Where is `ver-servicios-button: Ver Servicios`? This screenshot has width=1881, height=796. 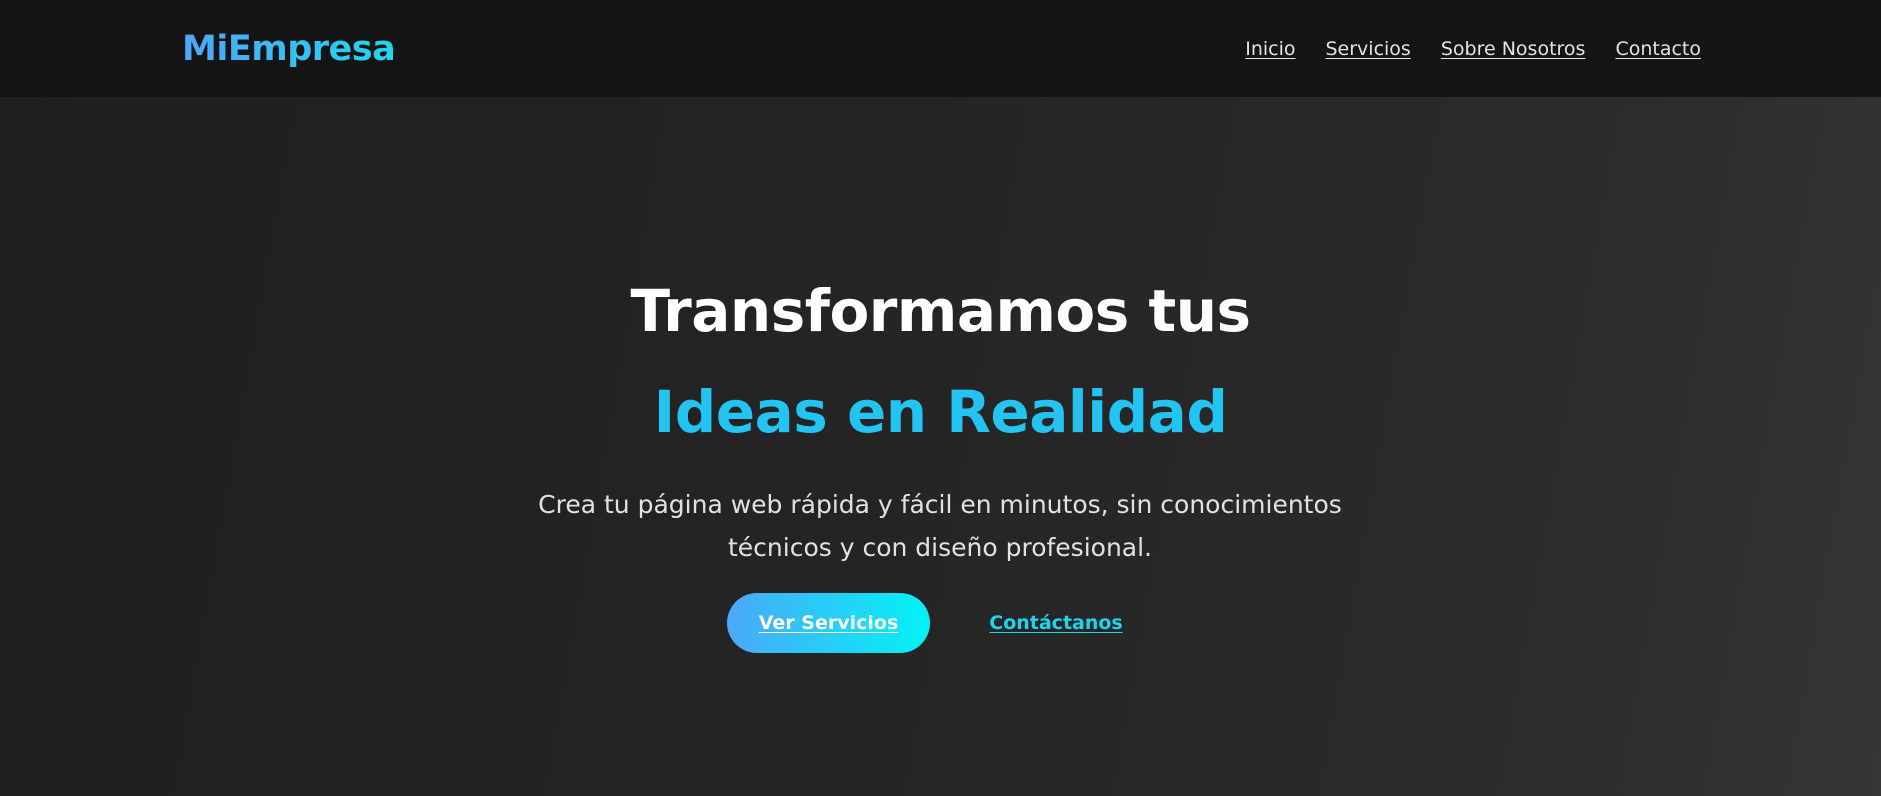
ver-servicios-button: Ver Servicios is located at coordinates (828, 623).